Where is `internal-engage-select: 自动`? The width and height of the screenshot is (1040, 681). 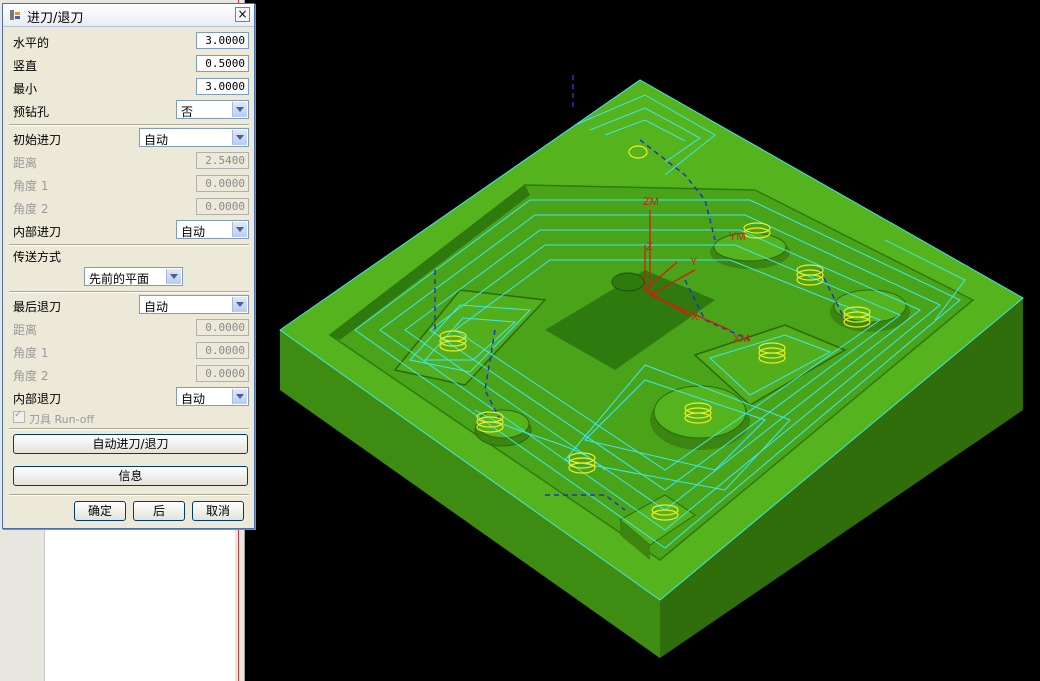
internal-engage-select: 自动 is located at coordinates (212, 229).